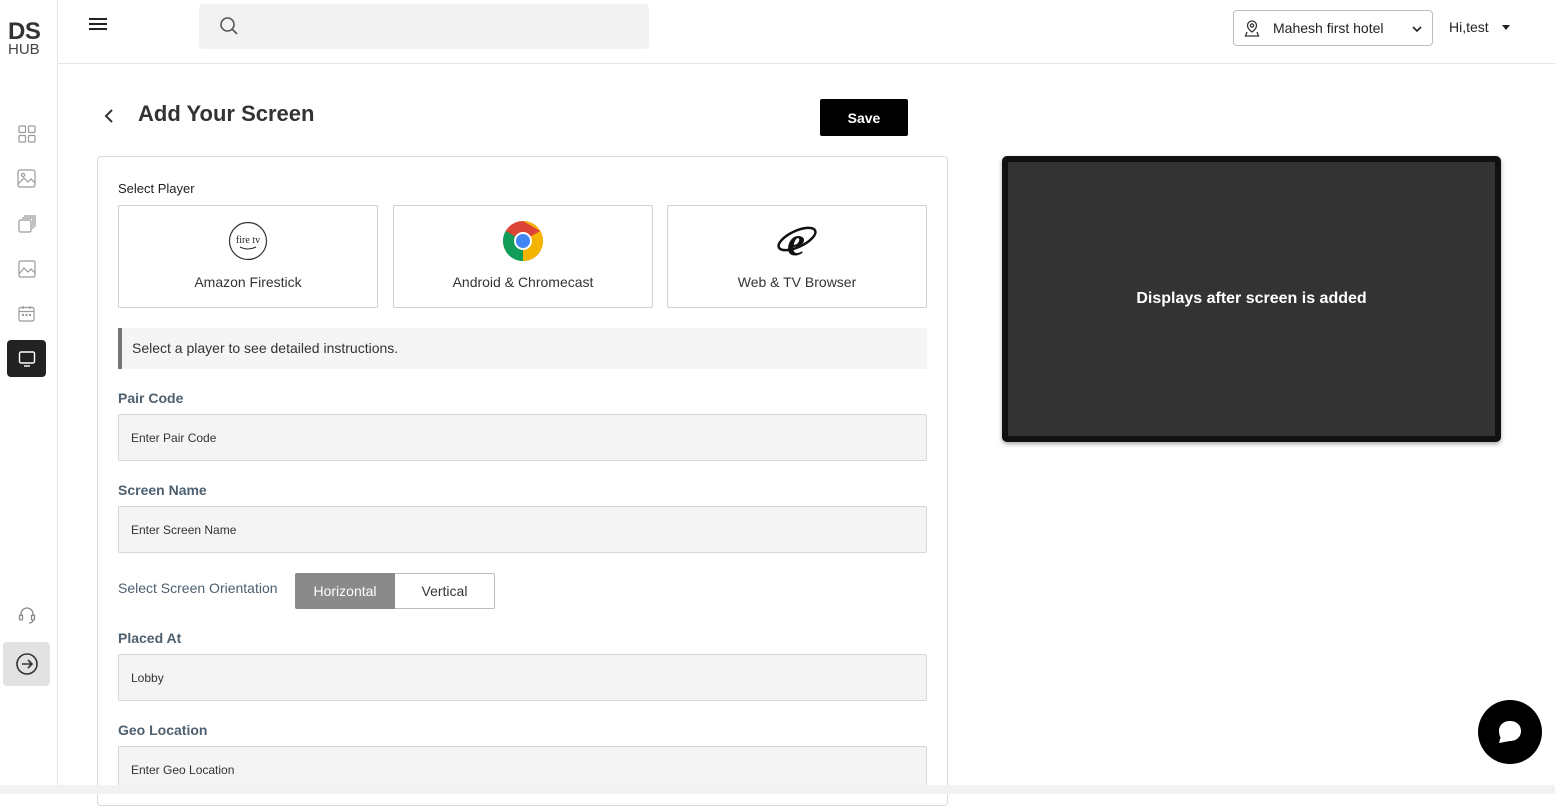  Describe the element at coordinates (797, 282) in the screenshot. I see `player-name: Web & TV Browser` at that location.